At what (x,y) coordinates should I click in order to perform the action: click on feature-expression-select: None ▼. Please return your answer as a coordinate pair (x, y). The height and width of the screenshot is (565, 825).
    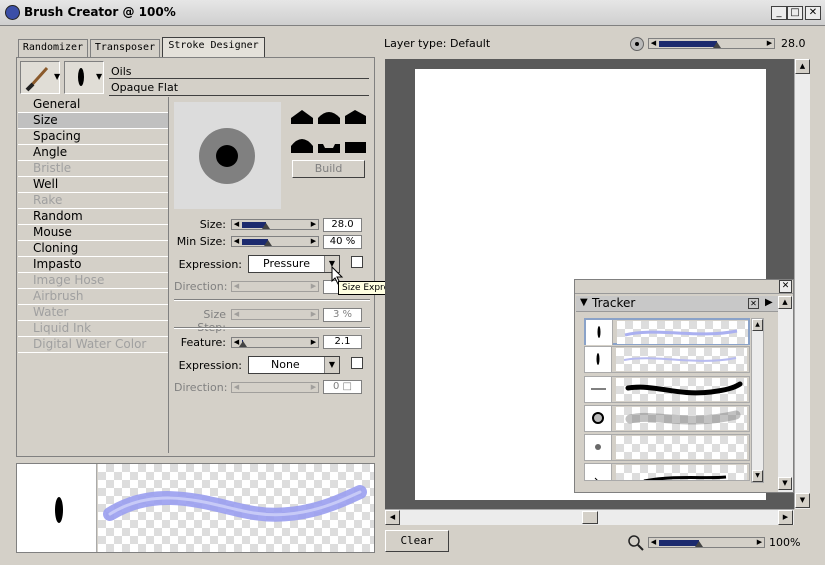
    Looking at the image, I should click on (294, 365).